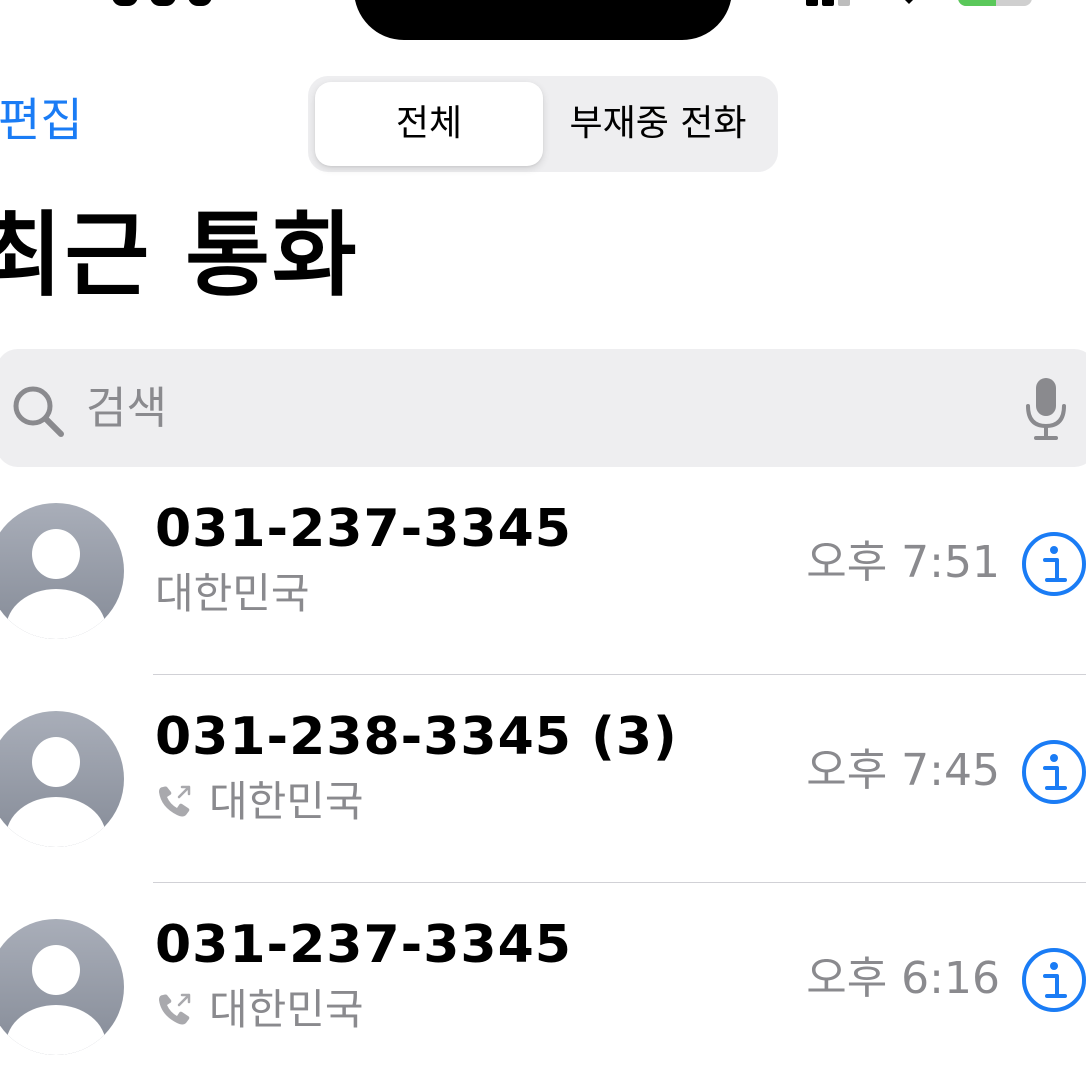 This screenshot has height=1086, width=1086. What do you see at coordinates (162, 3) in the screenshot?
I see `status-time` at bounding box center [162, 3].